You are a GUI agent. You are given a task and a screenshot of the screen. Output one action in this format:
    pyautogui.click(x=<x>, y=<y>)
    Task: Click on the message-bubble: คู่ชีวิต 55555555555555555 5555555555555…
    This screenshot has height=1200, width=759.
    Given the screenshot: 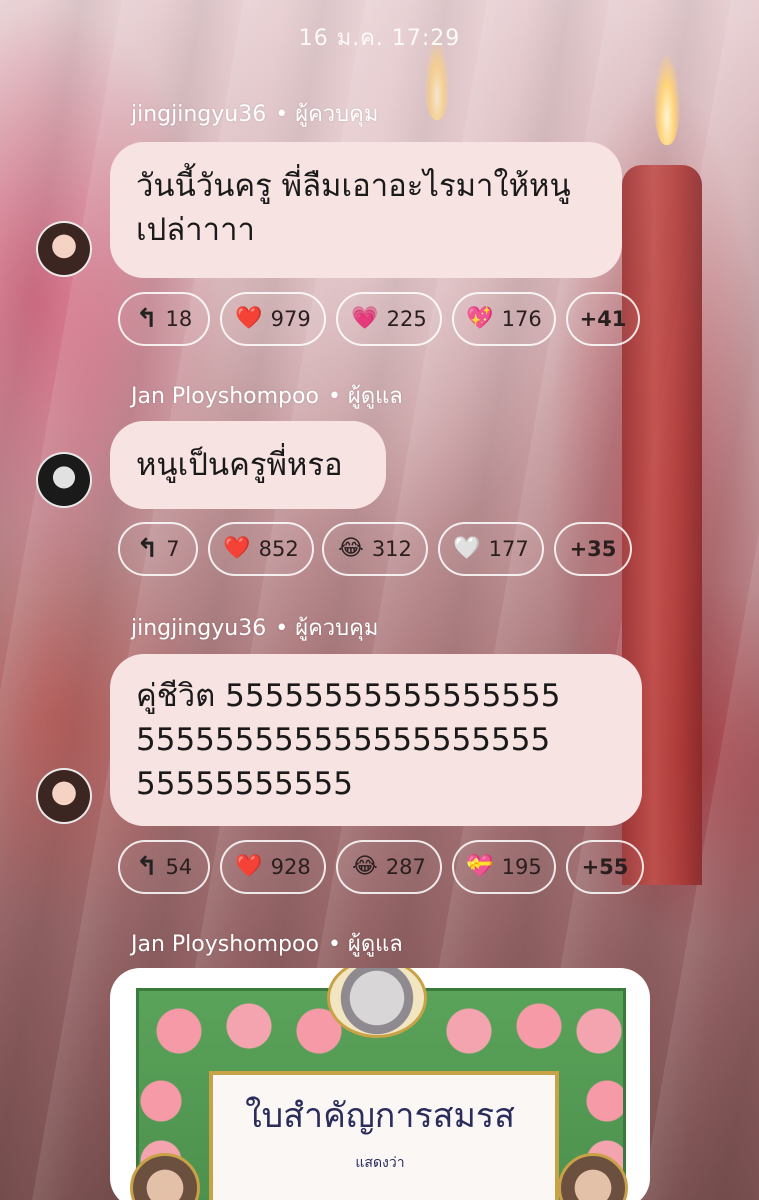 What is the action you would take?
    pyautogui.click(x=376, y=740)
    